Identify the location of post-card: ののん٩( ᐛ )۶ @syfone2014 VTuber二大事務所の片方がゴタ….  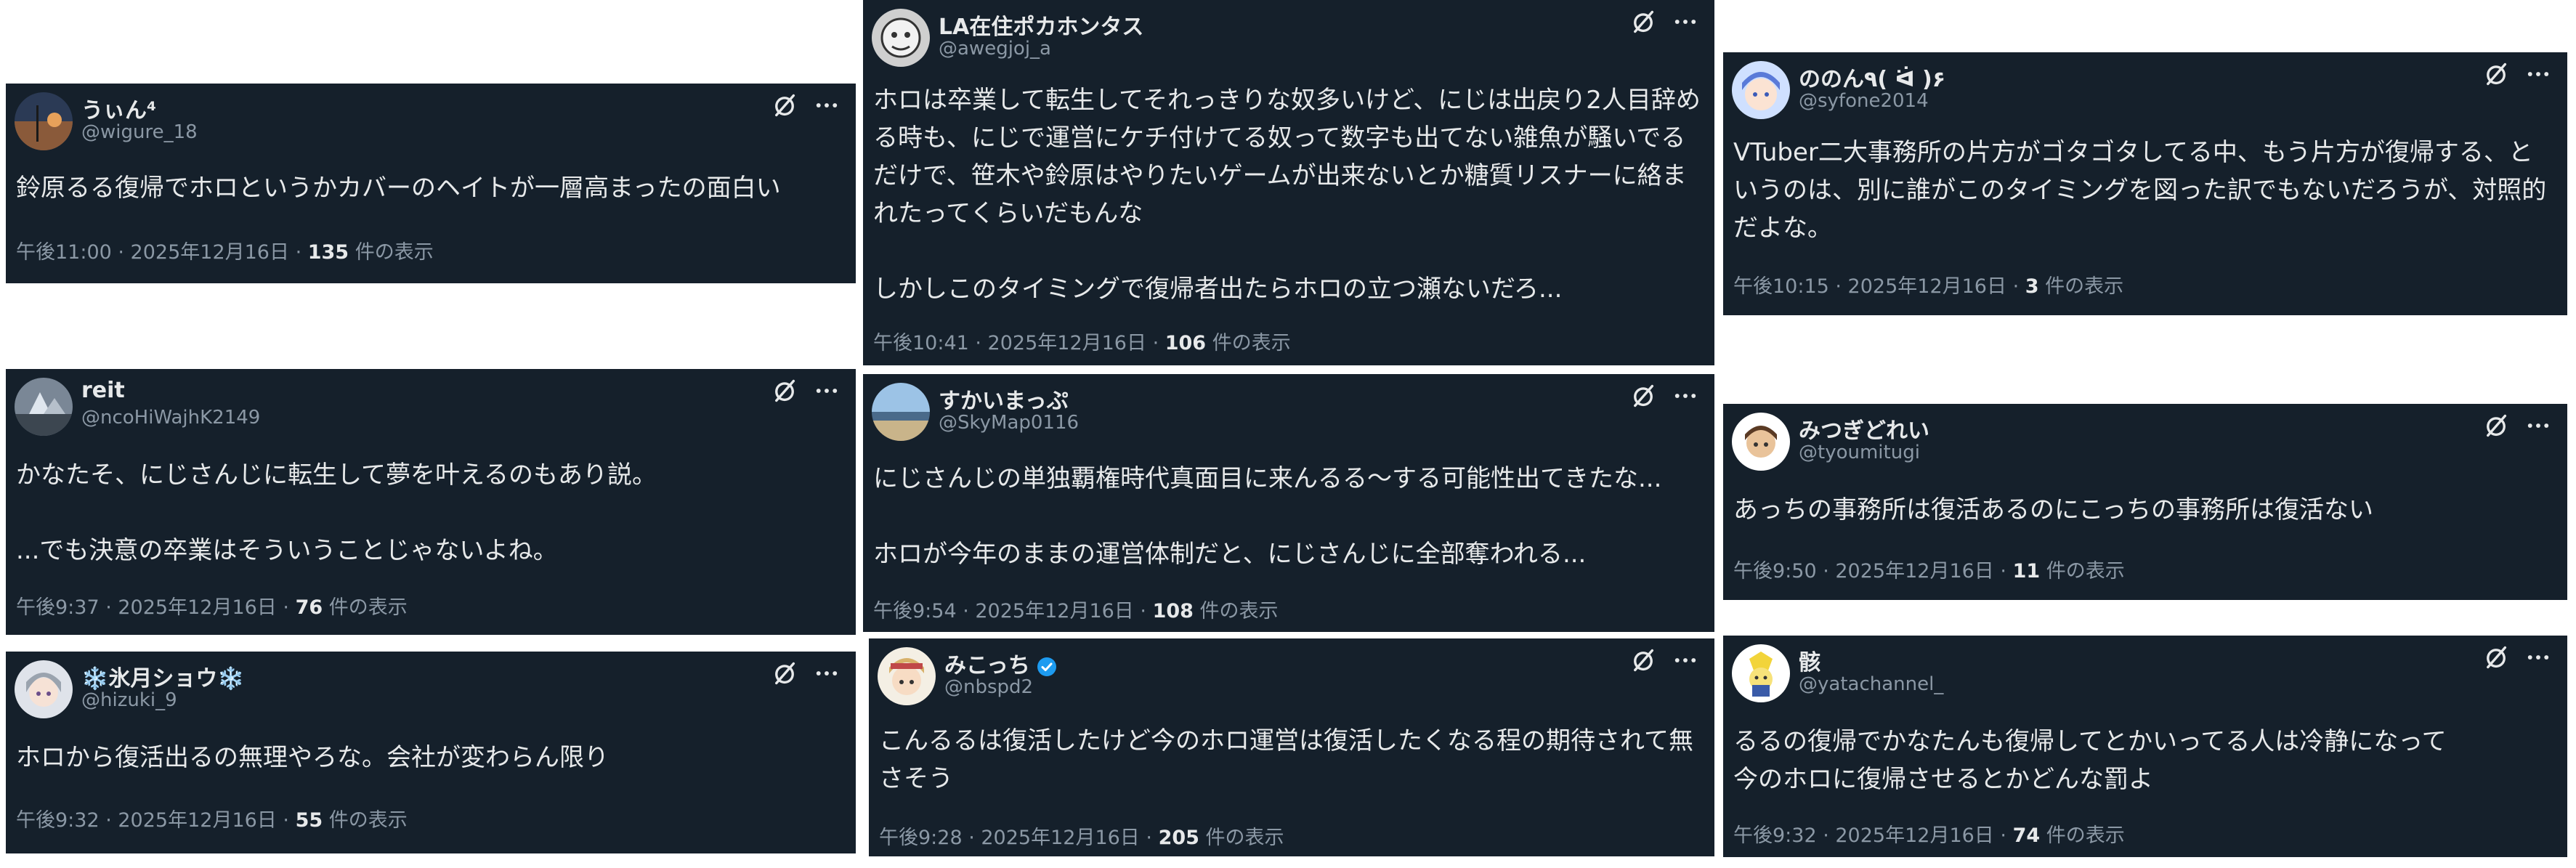
(2145, 183).